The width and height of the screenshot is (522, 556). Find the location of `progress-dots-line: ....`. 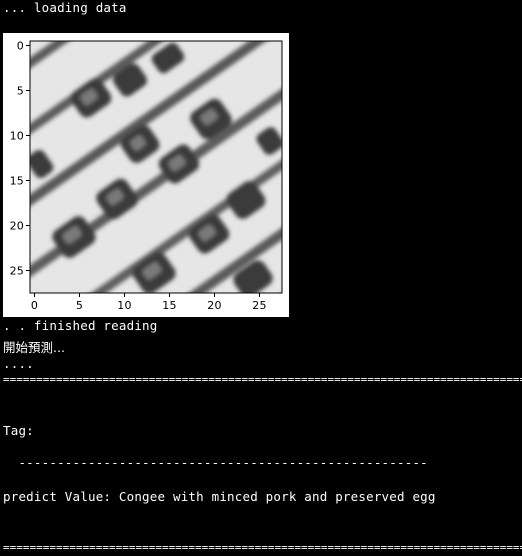

progress-dots-line: .... is located at coordinates (18, 363).